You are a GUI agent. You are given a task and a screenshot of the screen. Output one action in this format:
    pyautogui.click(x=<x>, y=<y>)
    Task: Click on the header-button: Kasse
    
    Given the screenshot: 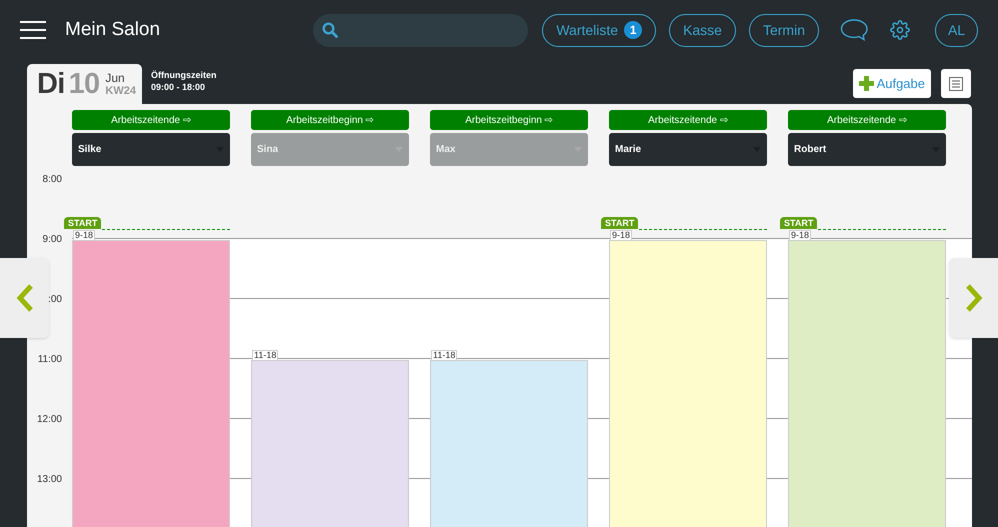 What is the action you would take?
    pyautogui.click(x=702, y=30)
    